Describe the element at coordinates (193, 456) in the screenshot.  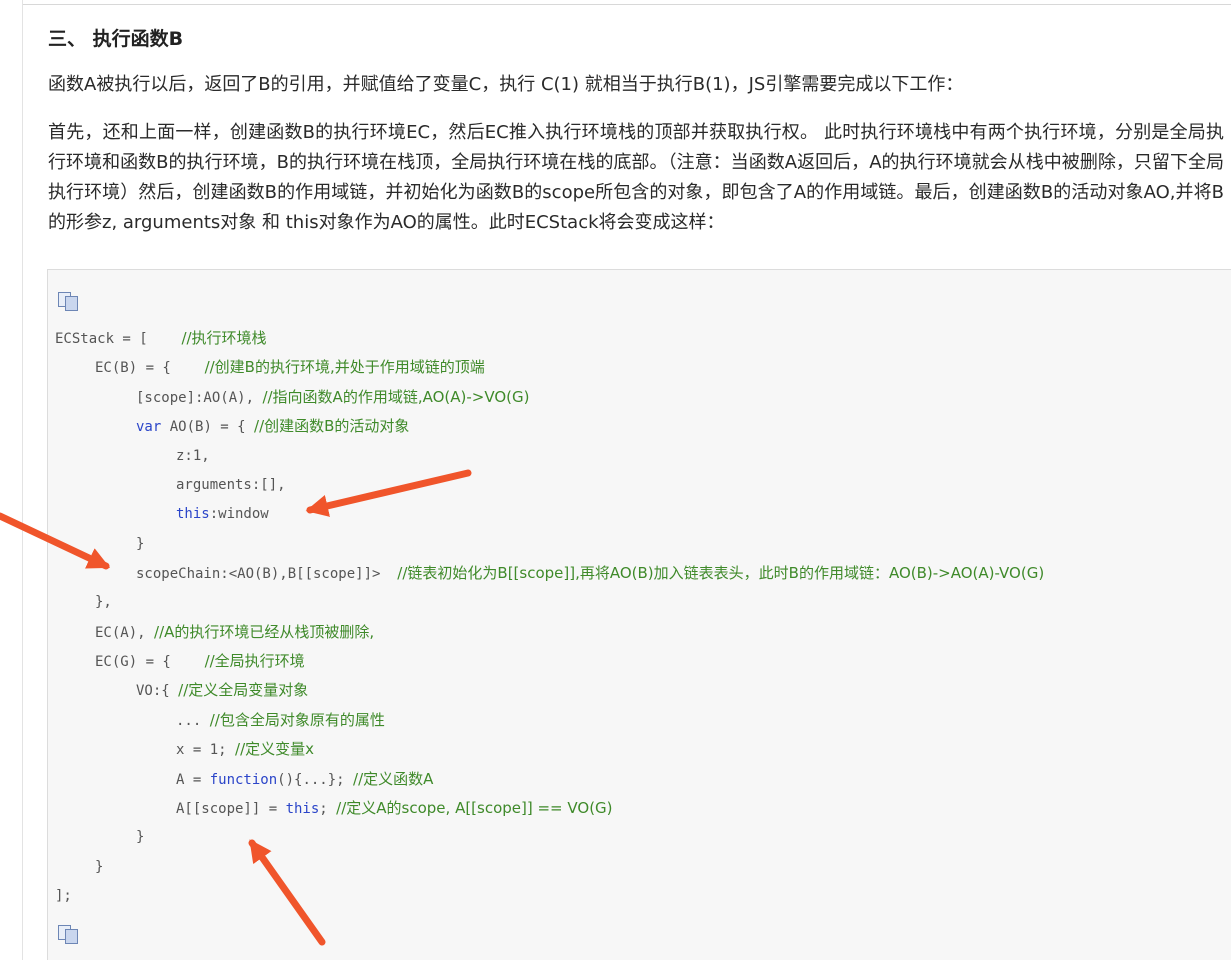
I see `code-line: z:1,` at that location.